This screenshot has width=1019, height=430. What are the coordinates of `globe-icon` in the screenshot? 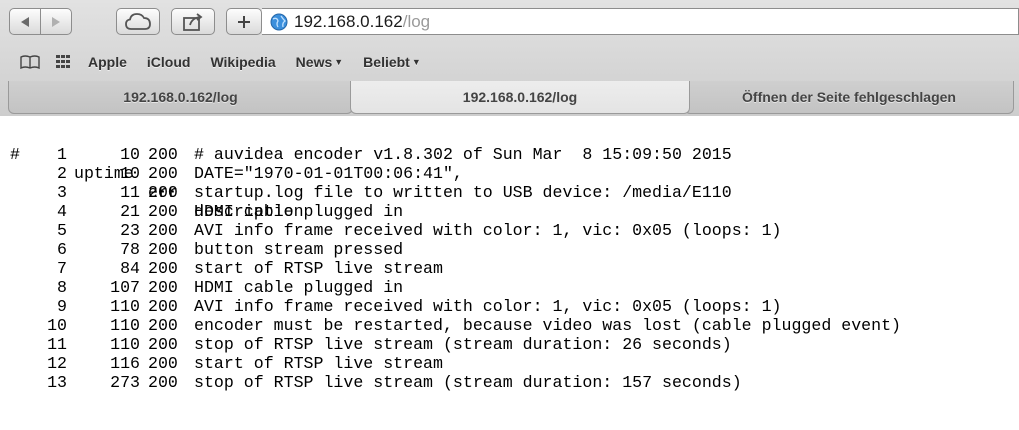 It's located at (279, 21).